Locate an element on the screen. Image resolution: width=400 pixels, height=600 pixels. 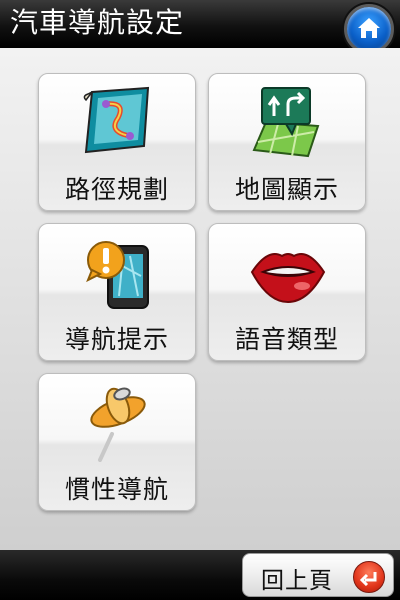
menu-item-label: 語音類型 is located at coordinates (286, 339).